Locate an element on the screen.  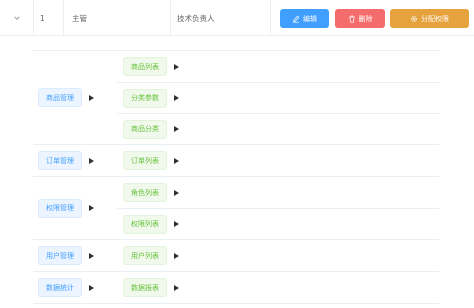
permission-level2-row: 商品列表 is located at coordinates (278, 66).